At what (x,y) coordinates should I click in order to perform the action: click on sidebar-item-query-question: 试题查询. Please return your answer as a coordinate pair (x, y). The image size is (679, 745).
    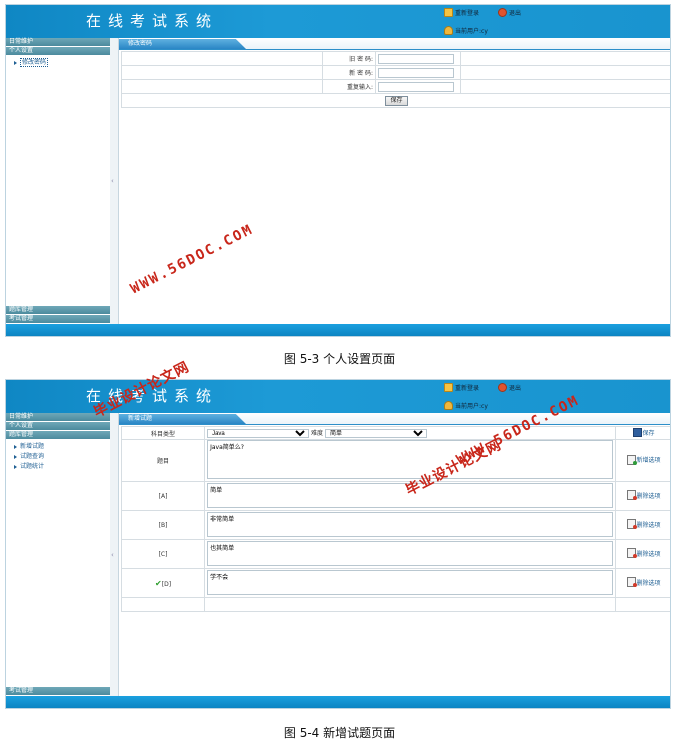
    Looking at the image, I should click on (58, 457).